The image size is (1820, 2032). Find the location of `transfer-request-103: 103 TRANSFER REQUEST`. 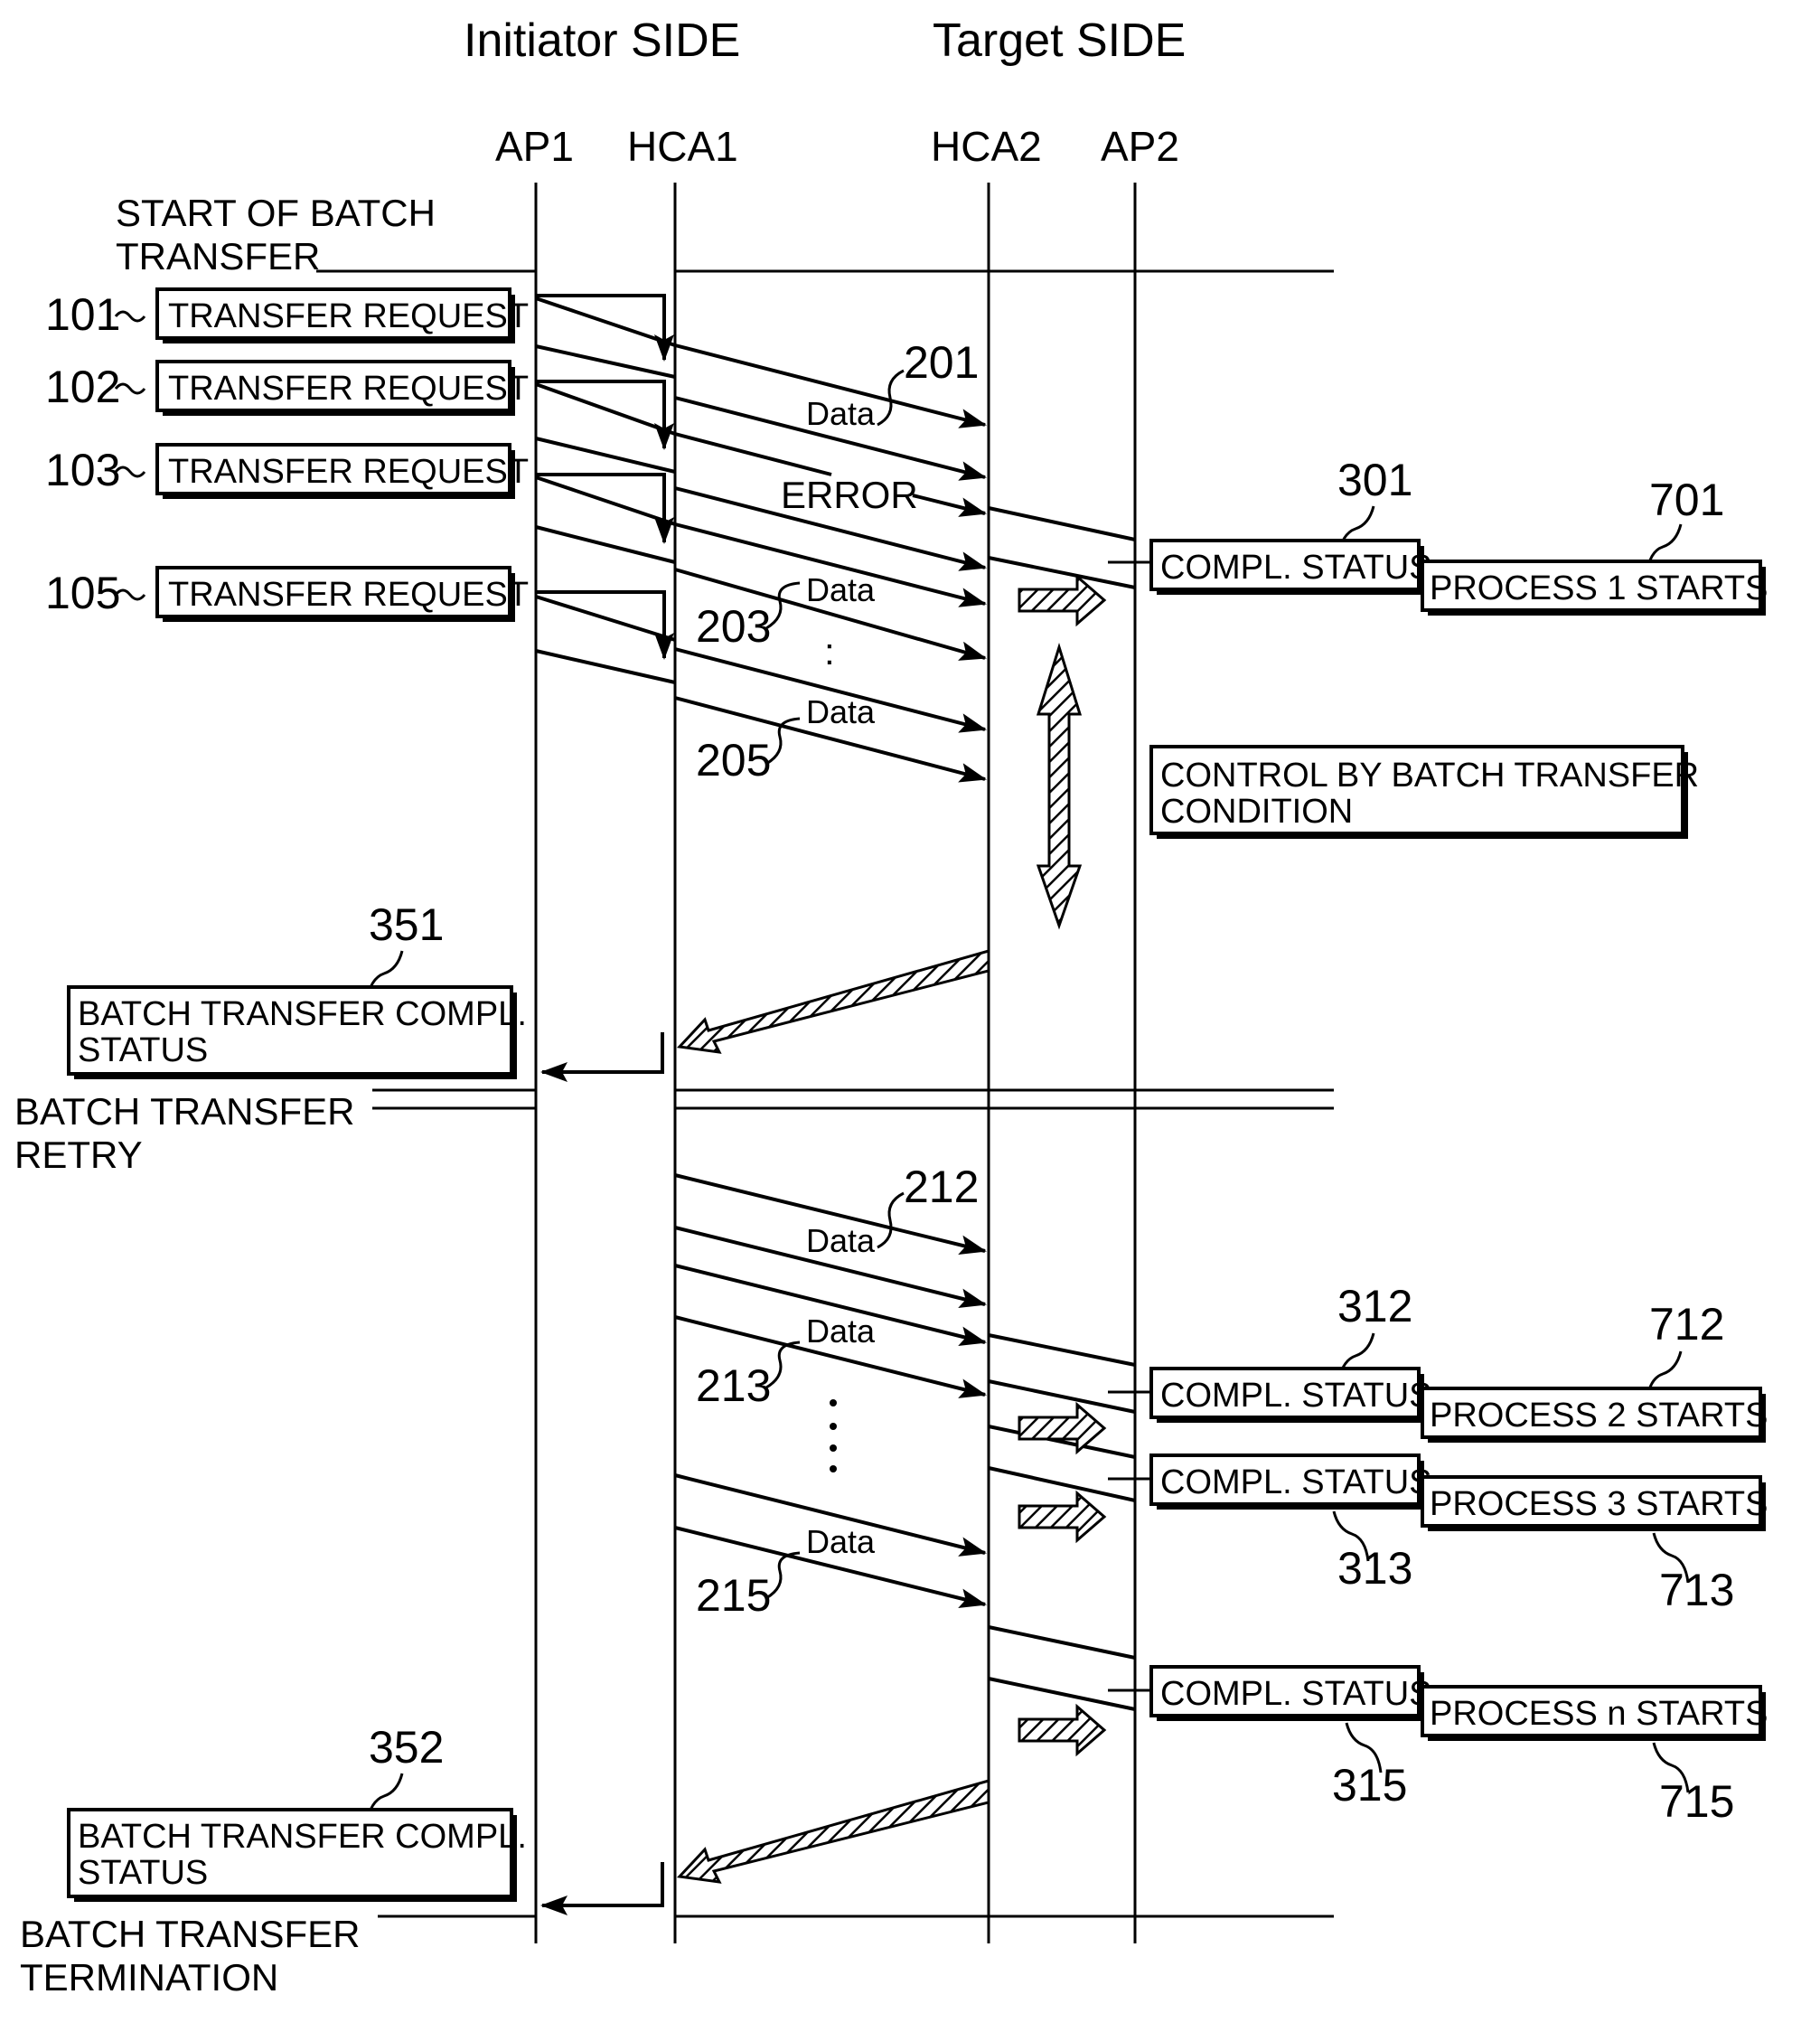

transfer-request-103: 103 TRANSFER REQUEST is located at coordinates (287, 471).